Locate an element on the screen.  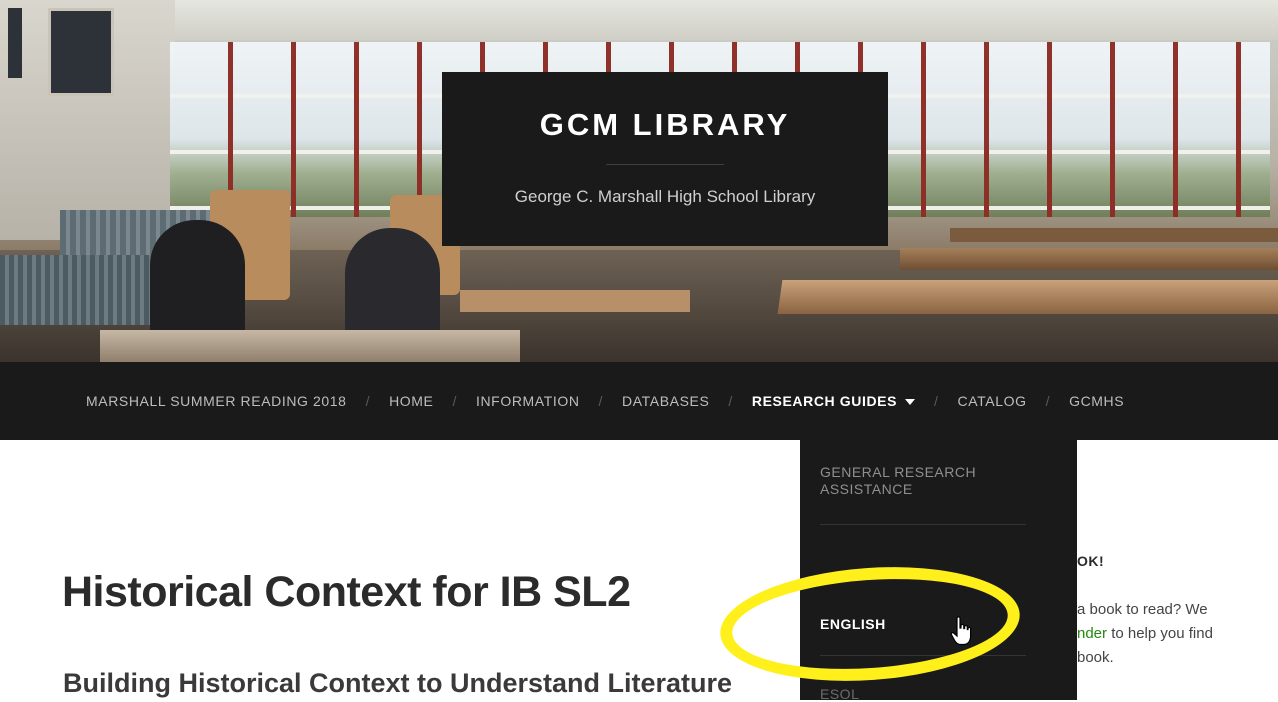
widget-text-part: book. is located at coordinates (1095, 657).